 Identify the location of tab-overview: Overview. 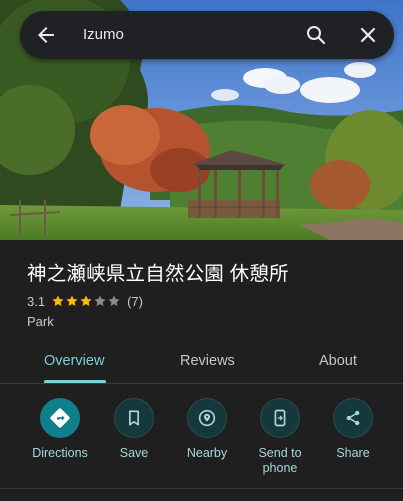
(74, 361).